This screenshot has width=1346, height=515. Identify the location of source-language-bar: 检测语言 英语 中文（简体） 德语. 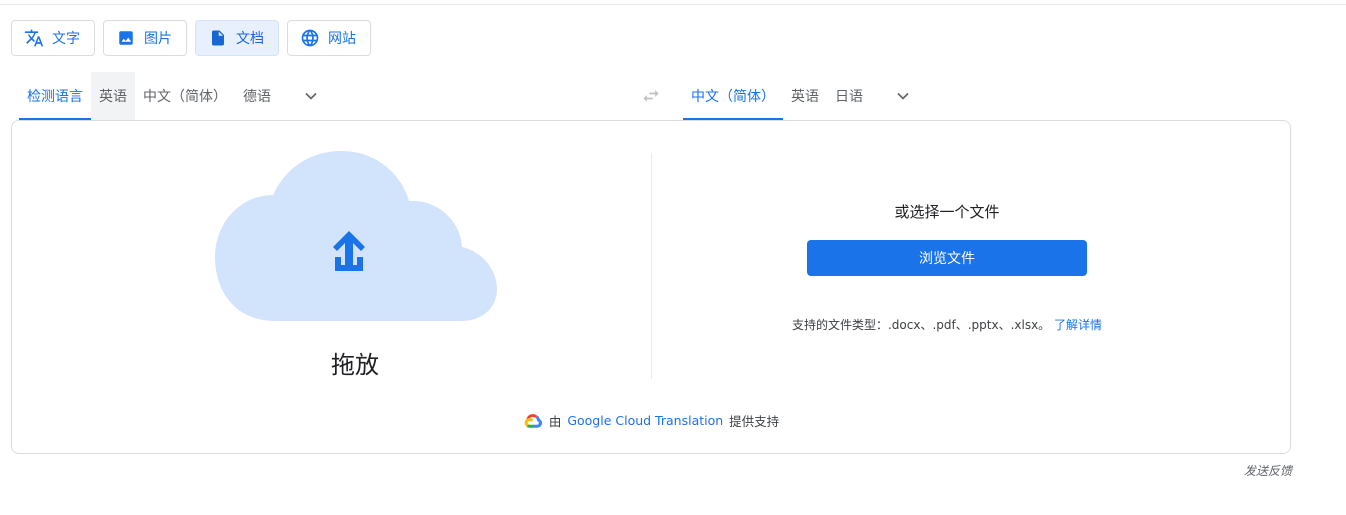
(175, 96).